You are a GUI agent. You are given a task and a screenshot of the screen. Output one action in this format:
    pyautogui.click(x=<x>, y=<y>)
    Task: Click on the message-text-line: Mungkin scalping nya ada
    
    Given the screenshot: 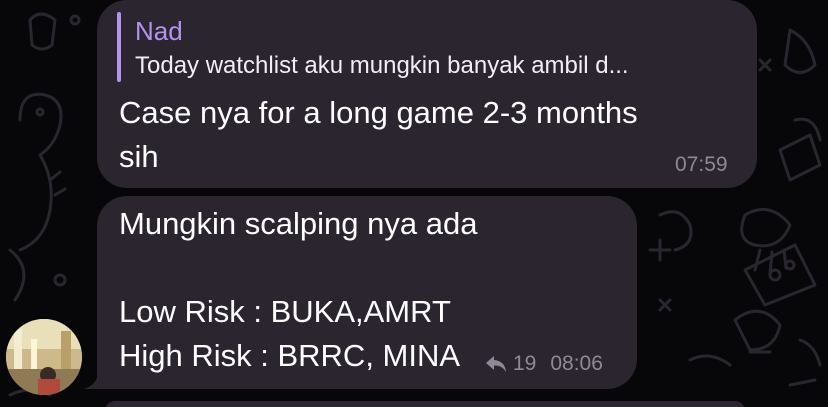 What is the action you would take?
    pyautogui.click(x=298, y=223)
    